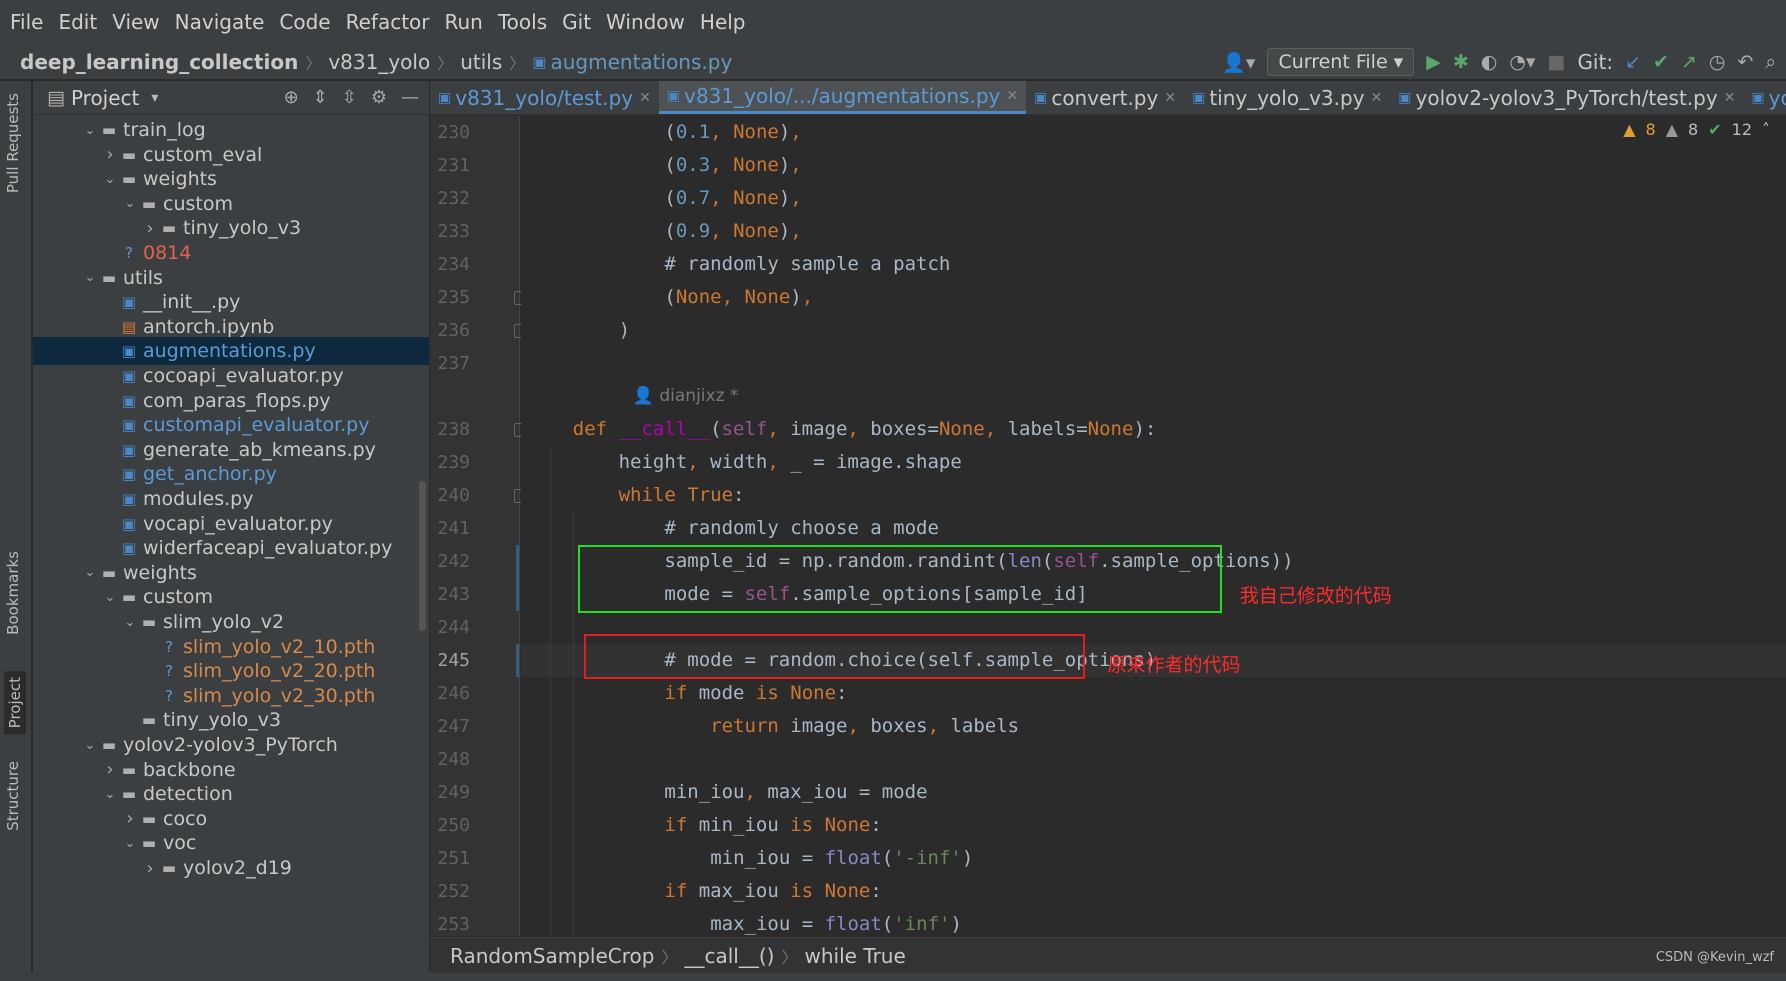  I want to click on debug-icon: ✱, so click(1461, 62).